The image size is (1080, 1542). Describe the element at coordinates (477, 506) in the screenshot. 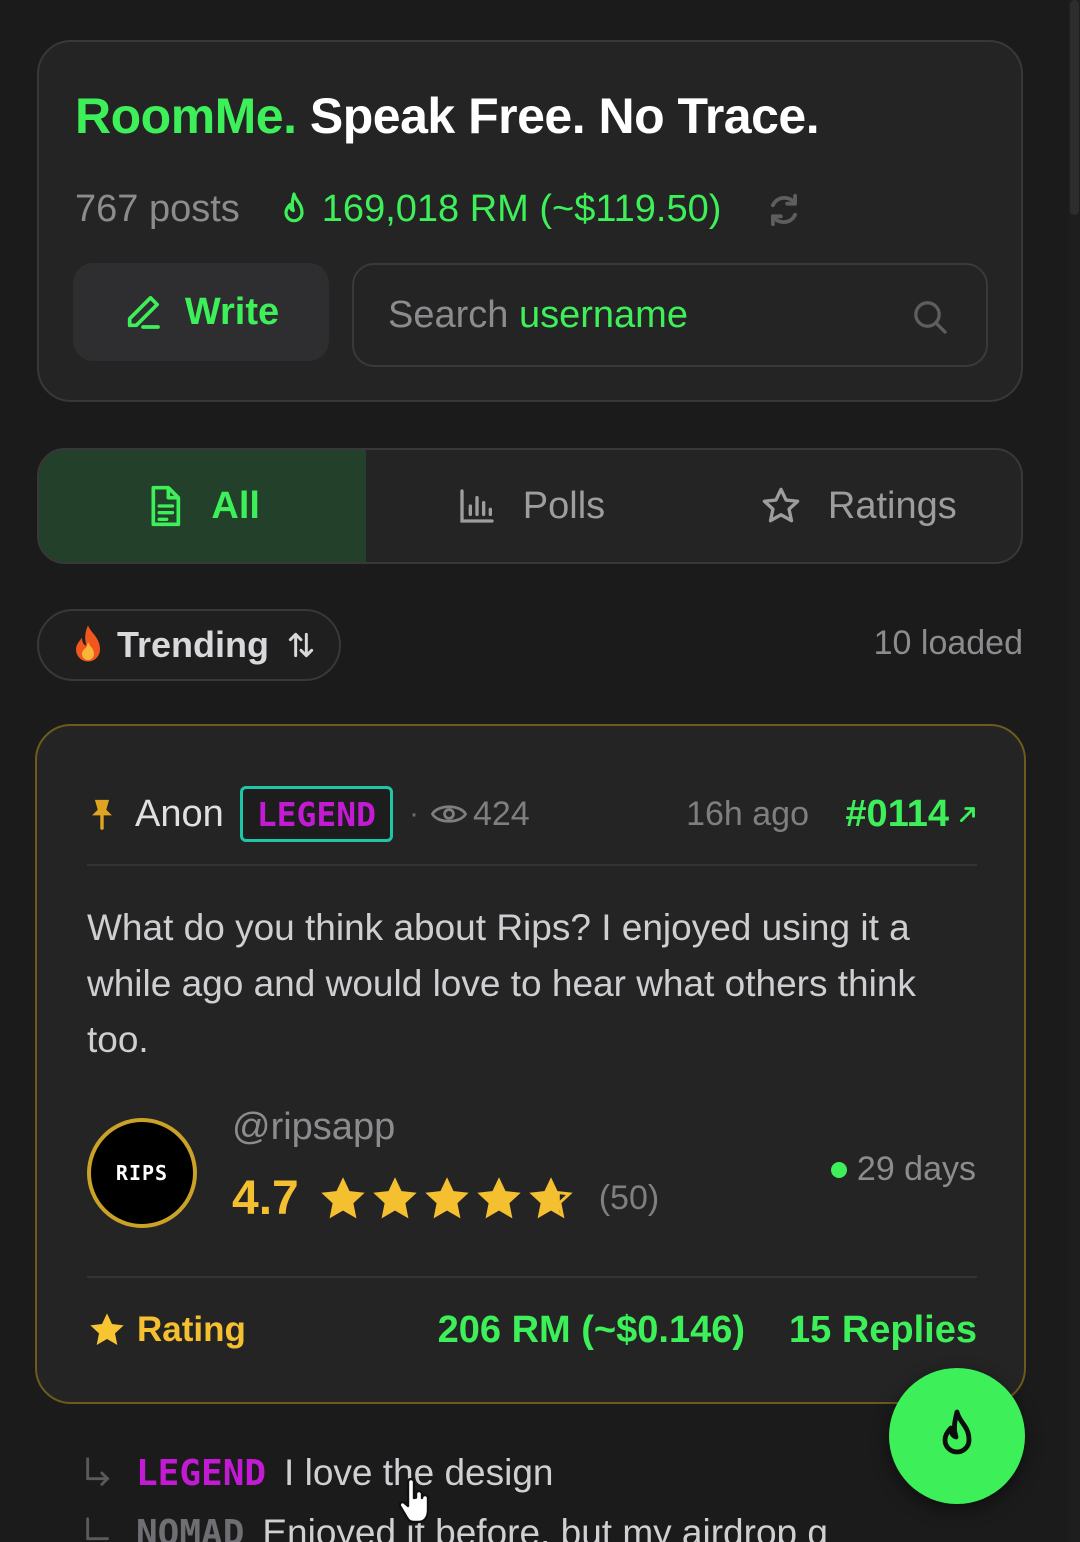

I see `bar-chart-icon` at that location.